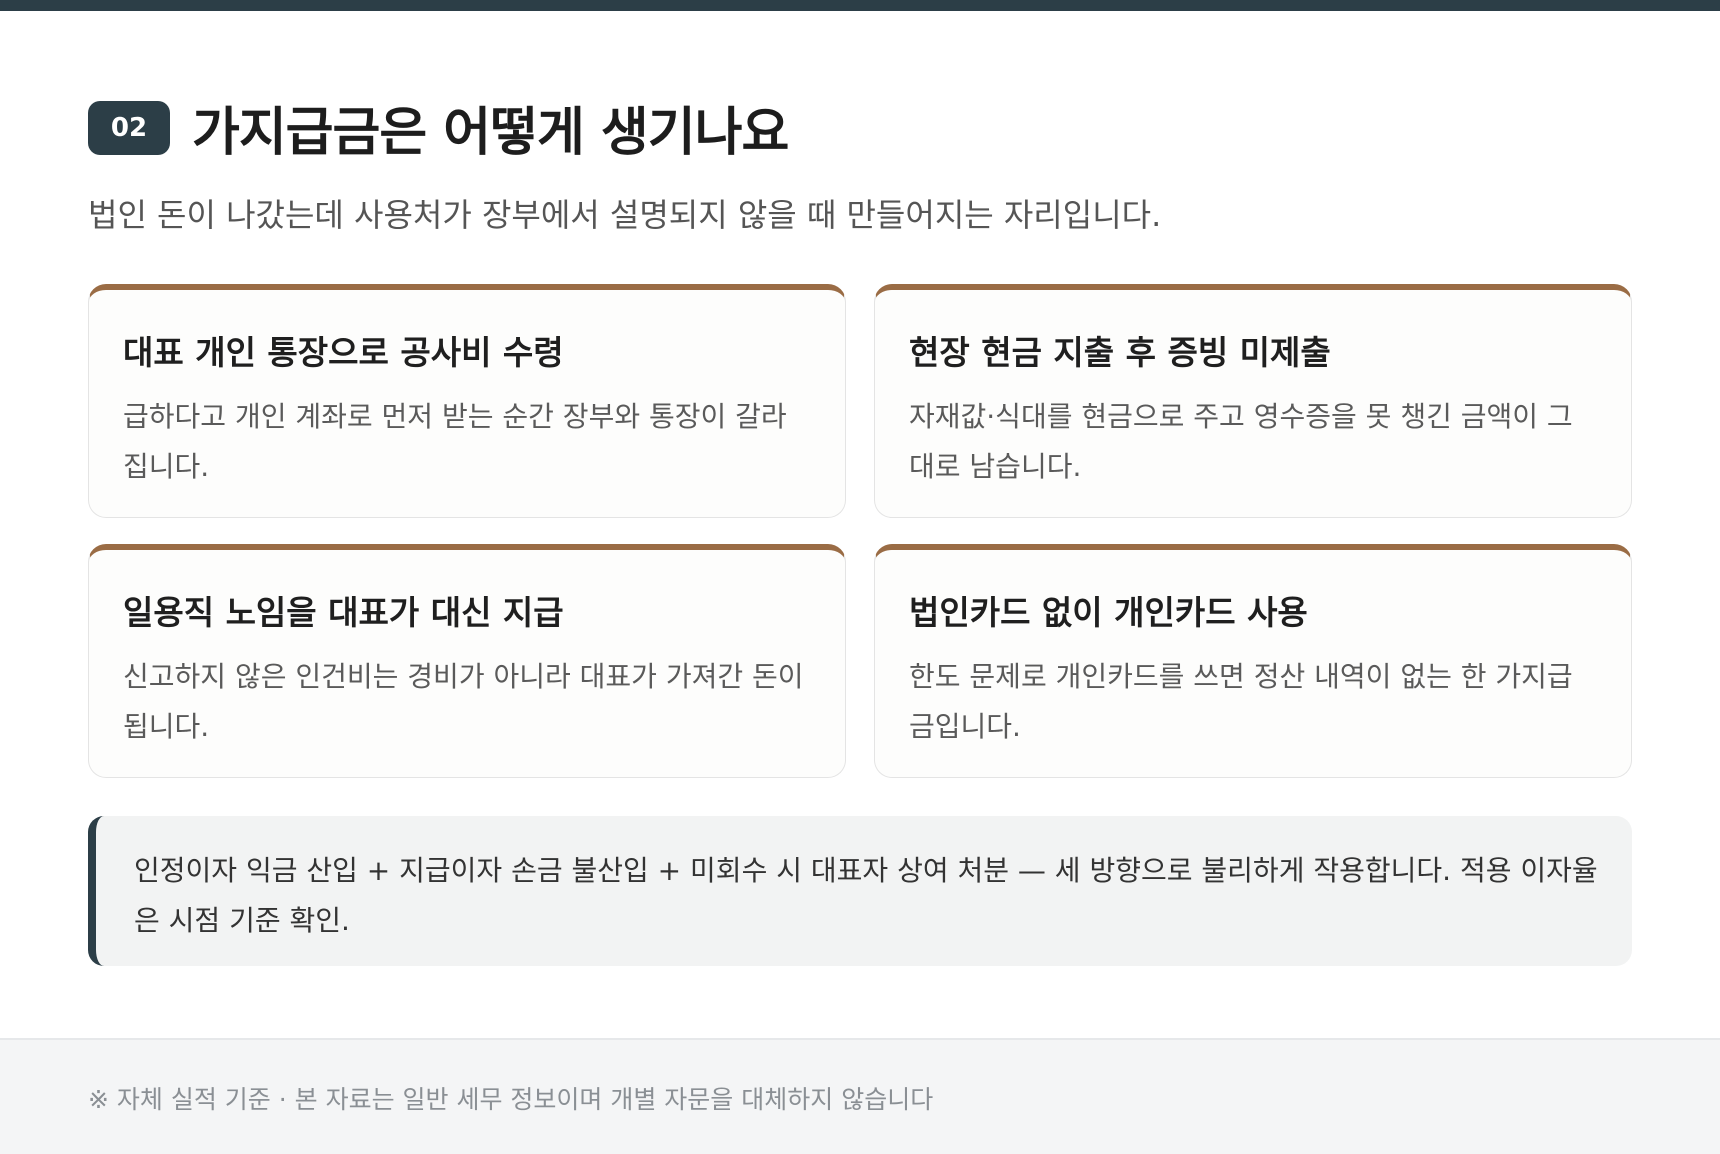  I want to click on card-title: 현장 현금 지출 후 증빙 미제출, so click(1120, 352).